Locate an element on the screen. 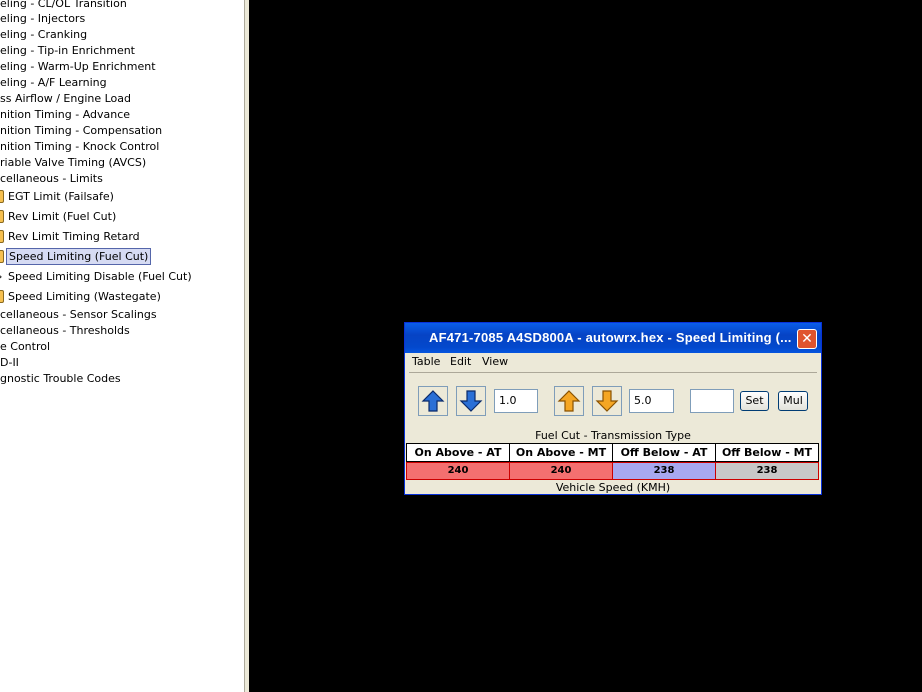 The width and height of the screenshot is (922, 692). toolbar-divider is located at coordinates (613, 372).